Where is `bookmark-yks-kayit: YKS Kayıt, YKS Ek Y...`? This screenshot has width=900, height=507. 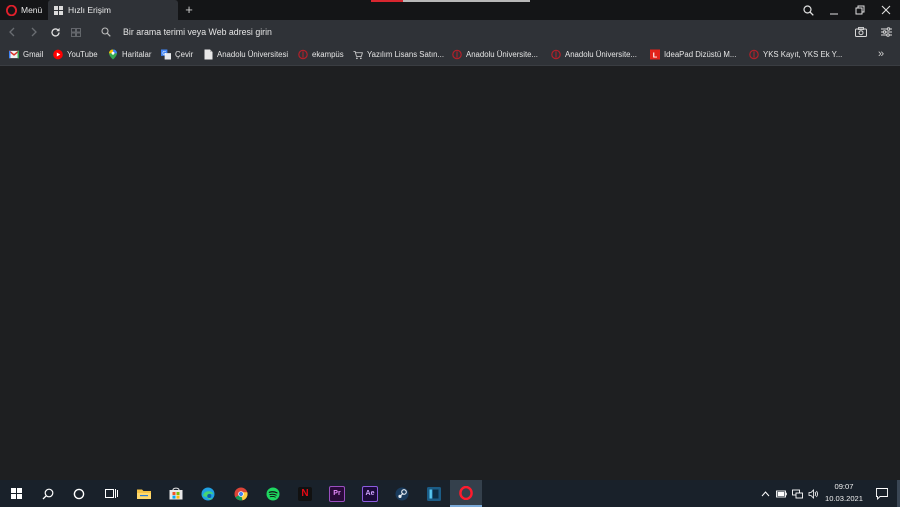 bookmark-yks-kayit: YKS Kayıt, YKS Ek Y... is located at coordinates (795, 54).